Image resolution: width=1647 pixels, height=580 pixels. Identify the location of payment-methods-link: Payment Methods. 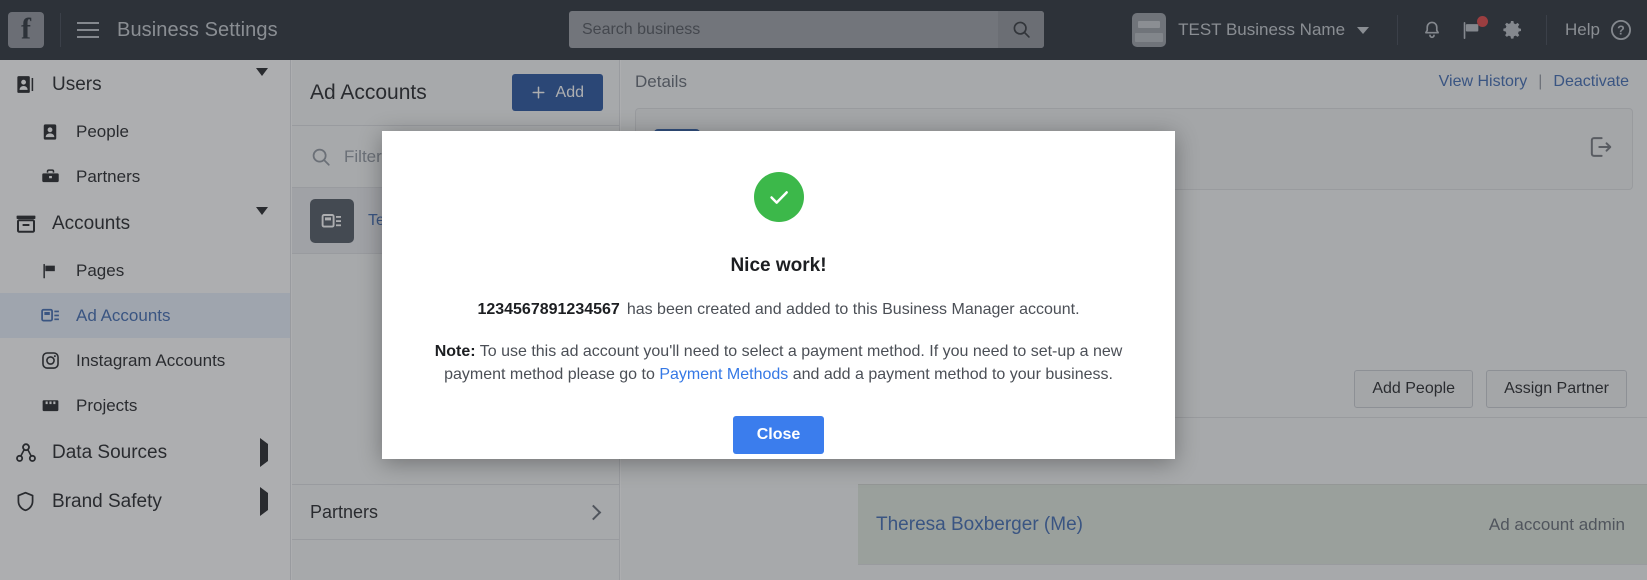
(723, 374).